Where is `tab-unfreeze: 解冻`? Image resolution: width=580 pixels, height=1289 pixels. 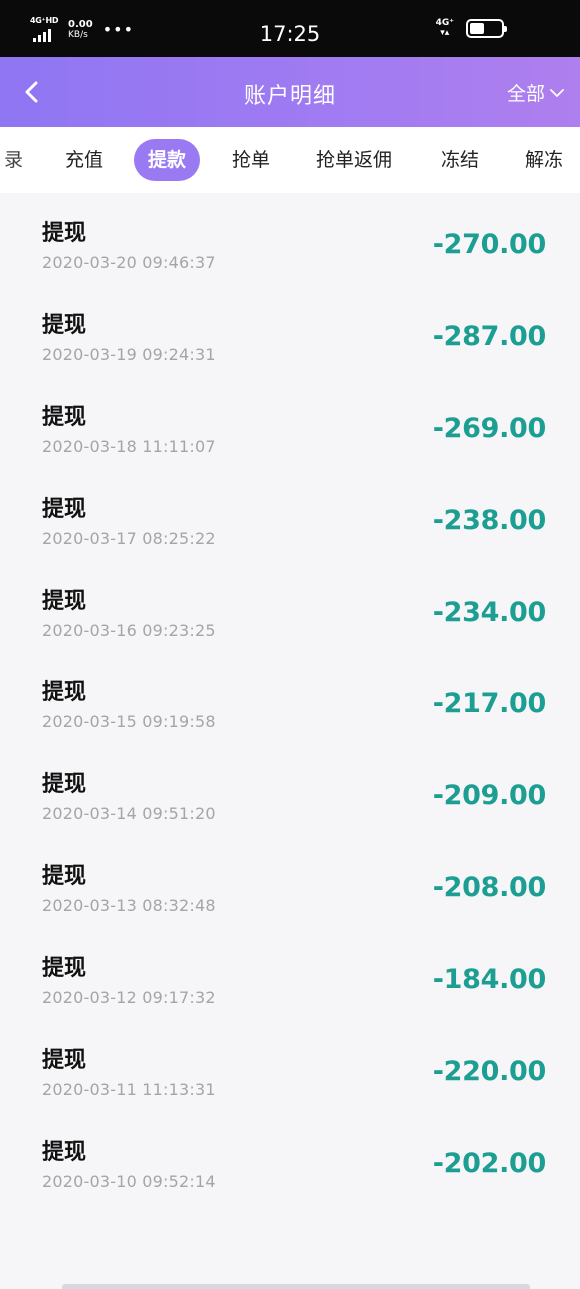 tab-unfreeze: 解冻 is located at coordinates (544, 160).